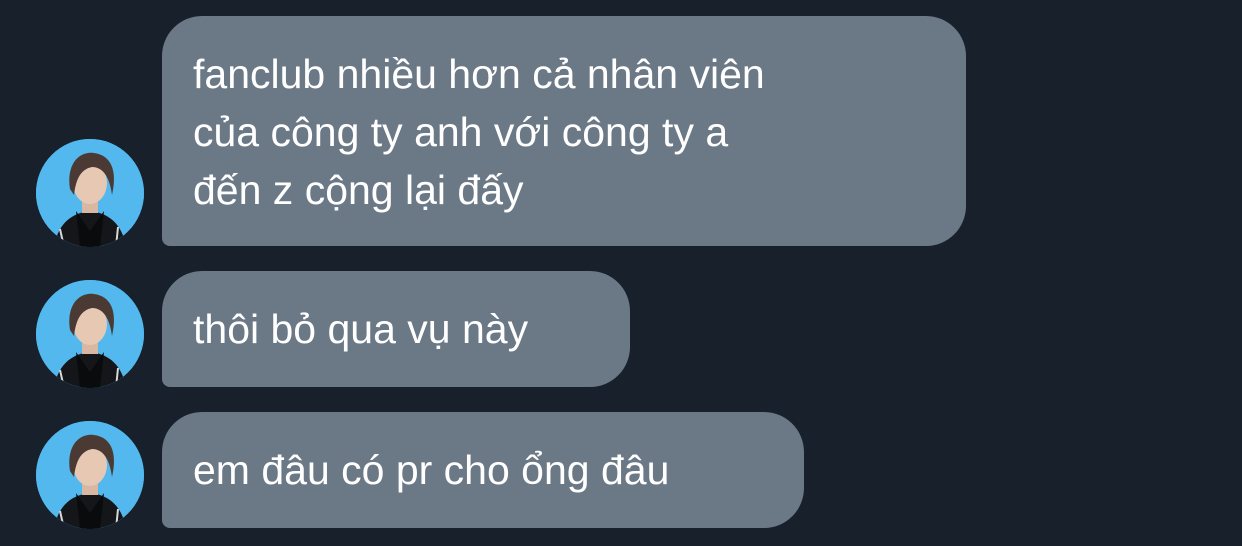 This screenshot has height=546, width=1242. What do you see at coordinates (461, 132) in the screenshot?
I see `message-text-line: của công ty anh với công ty a` at bounding box center [461, 132].